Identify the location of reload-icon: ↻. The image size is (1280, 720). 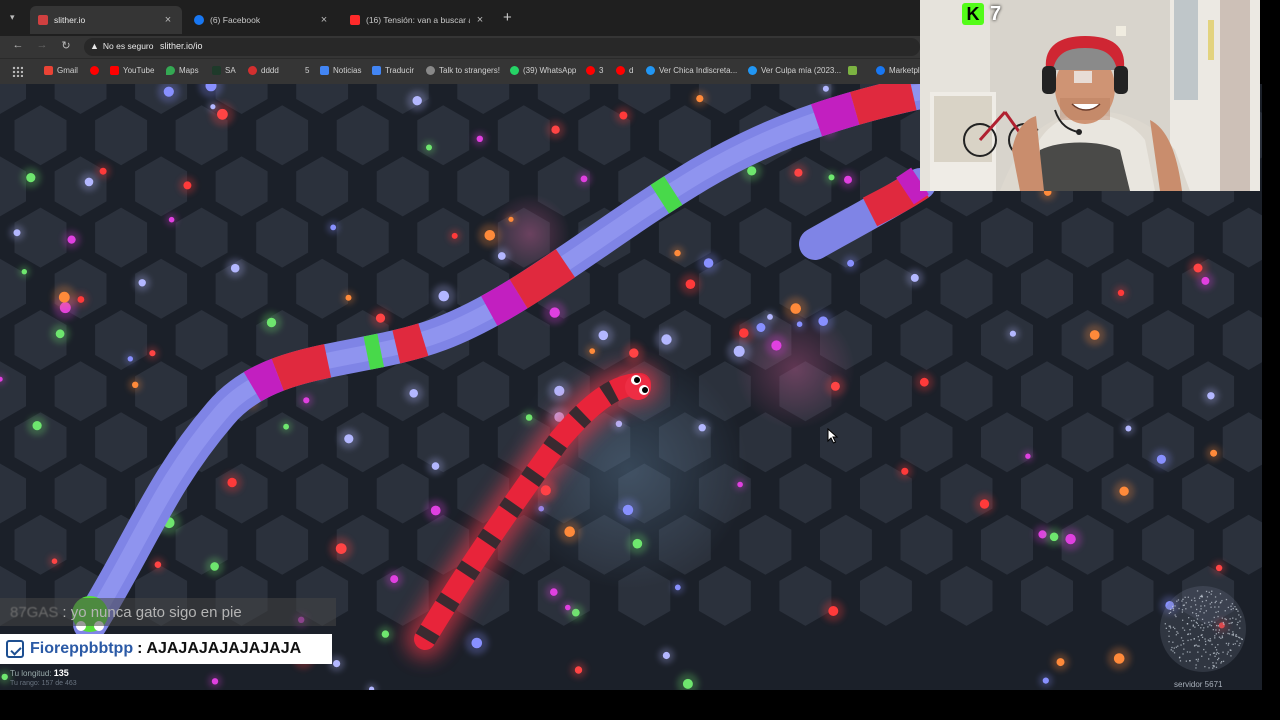
(66, 45).